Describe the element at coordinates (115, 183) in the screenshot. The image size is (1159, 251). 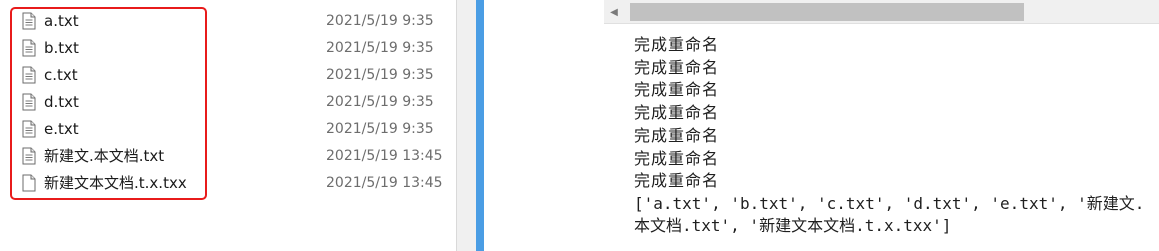
I see `file-name: 新建文本文档.t.x.txx` at that location.